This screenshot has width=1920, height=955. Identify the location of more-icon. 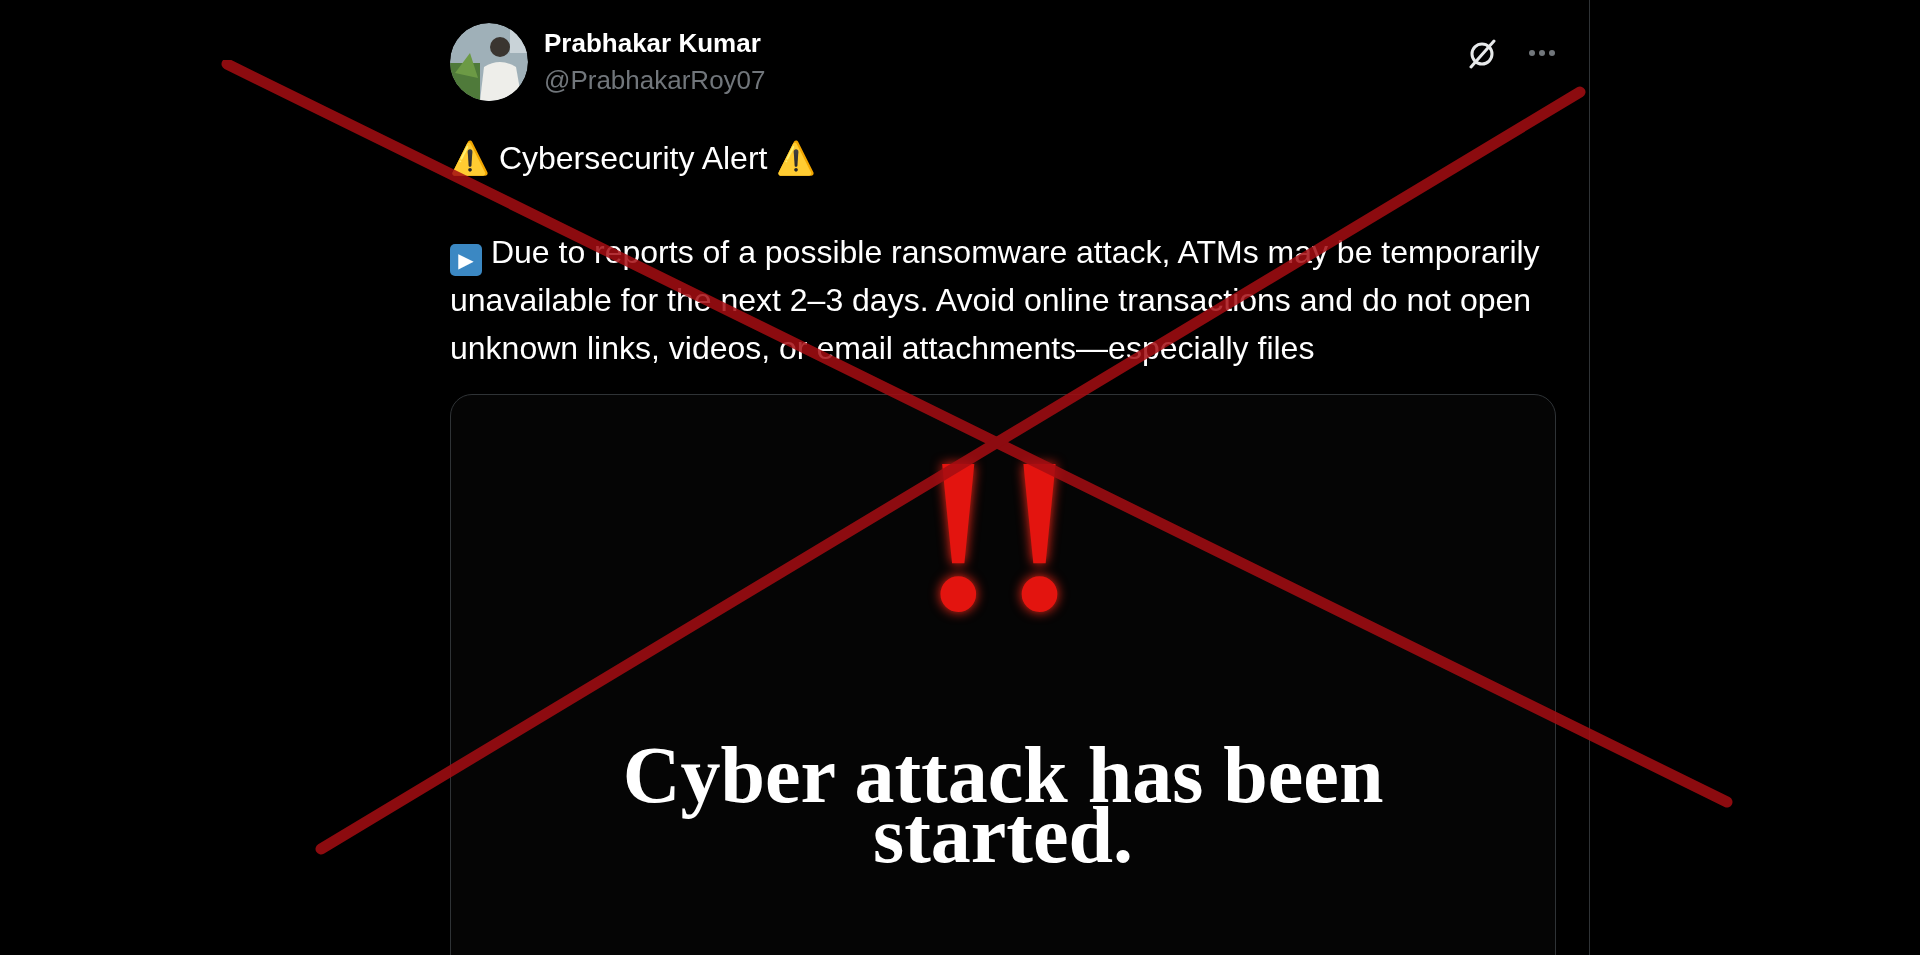
(1542, 53).